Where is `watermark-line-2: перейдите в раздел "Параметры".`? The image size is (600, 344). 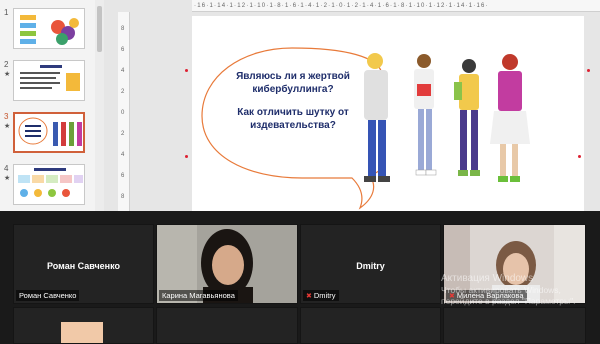 watermark-line-2: перейдите в раздел "Параметры". is located at coordinates (508, 301).